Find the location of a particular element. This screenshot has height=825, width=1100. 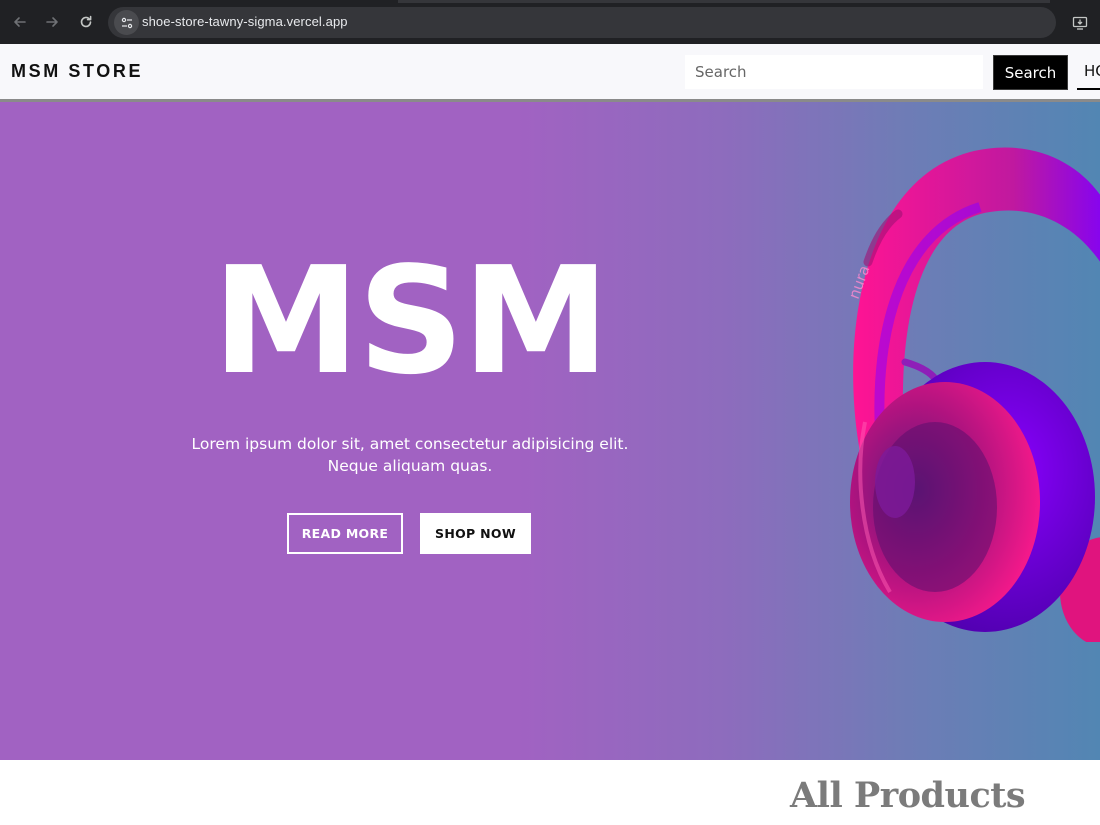

browser-toolbar: shoe-store-tawny-sigma.vercel.app is located at coordinates (550, 22).